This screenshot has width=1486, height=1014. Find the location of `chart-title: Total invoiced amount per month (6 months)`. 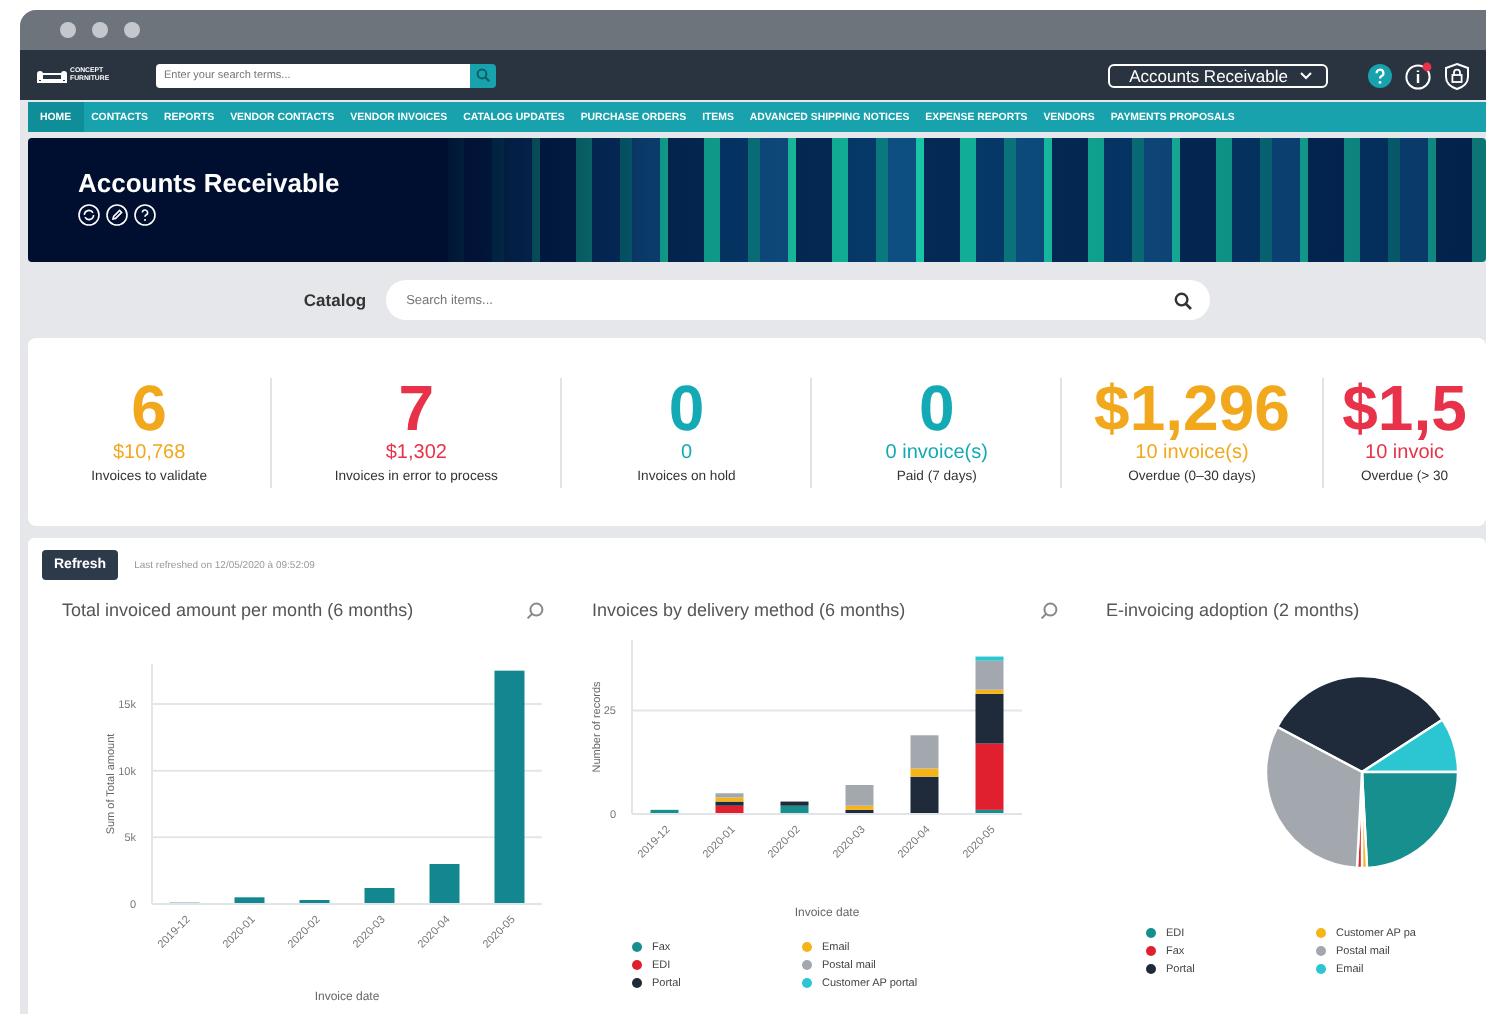

chart-title: Total invoiced amount per month (6 months) is located at coordinates (238, 610).